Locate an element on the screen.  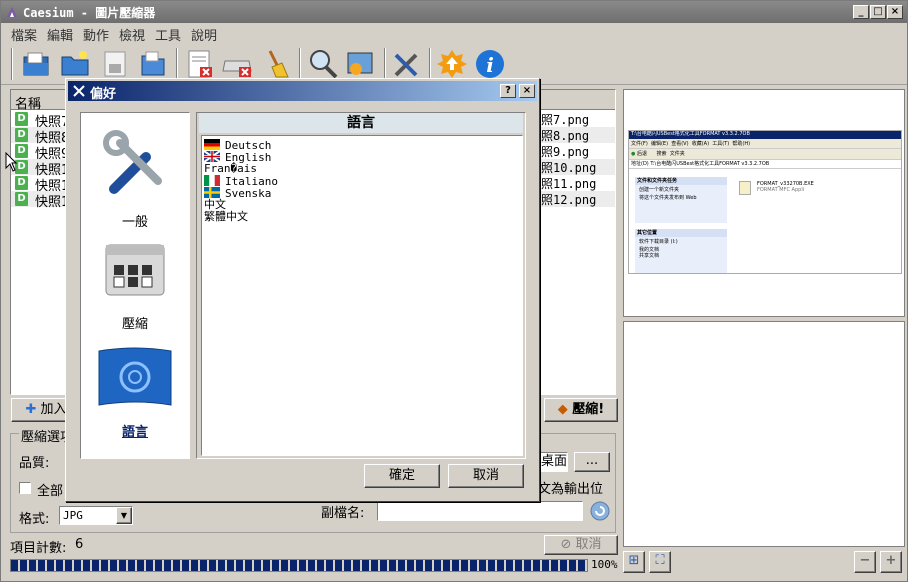
item-file: 照8.png is located at coordinates (565, 136).